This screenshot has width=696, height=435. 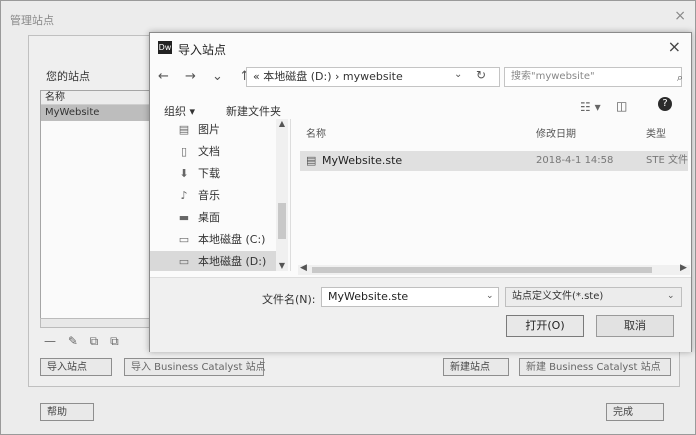 I want to click on tree-item-label: 下载, so click(x=209, y=173).